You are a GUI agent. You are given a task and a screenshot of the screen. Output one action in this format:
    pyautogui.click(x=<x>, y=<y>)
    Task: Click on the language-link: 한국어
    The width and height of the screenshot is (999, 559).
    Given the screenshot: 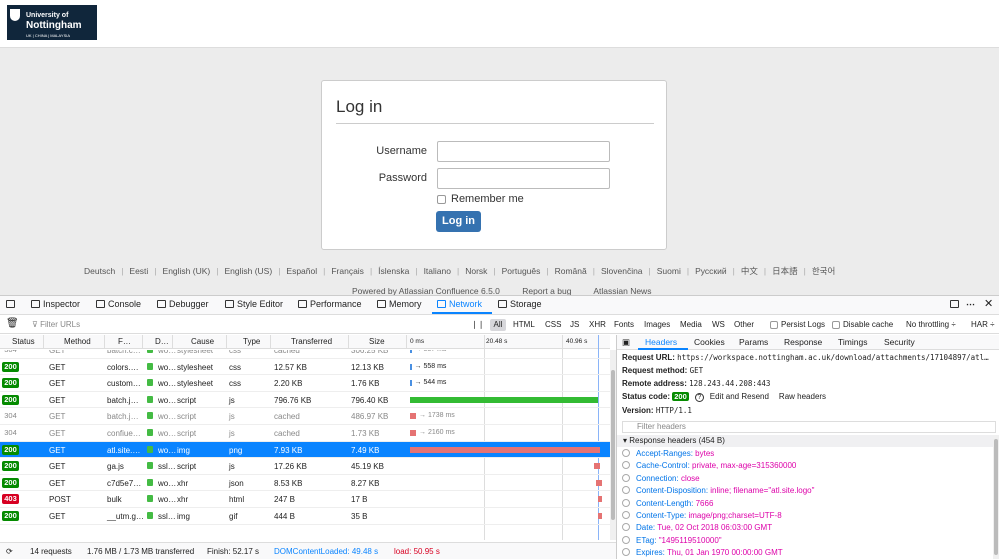 What is the action you would take?
    pyautogui.click(x=823, y=271)
    